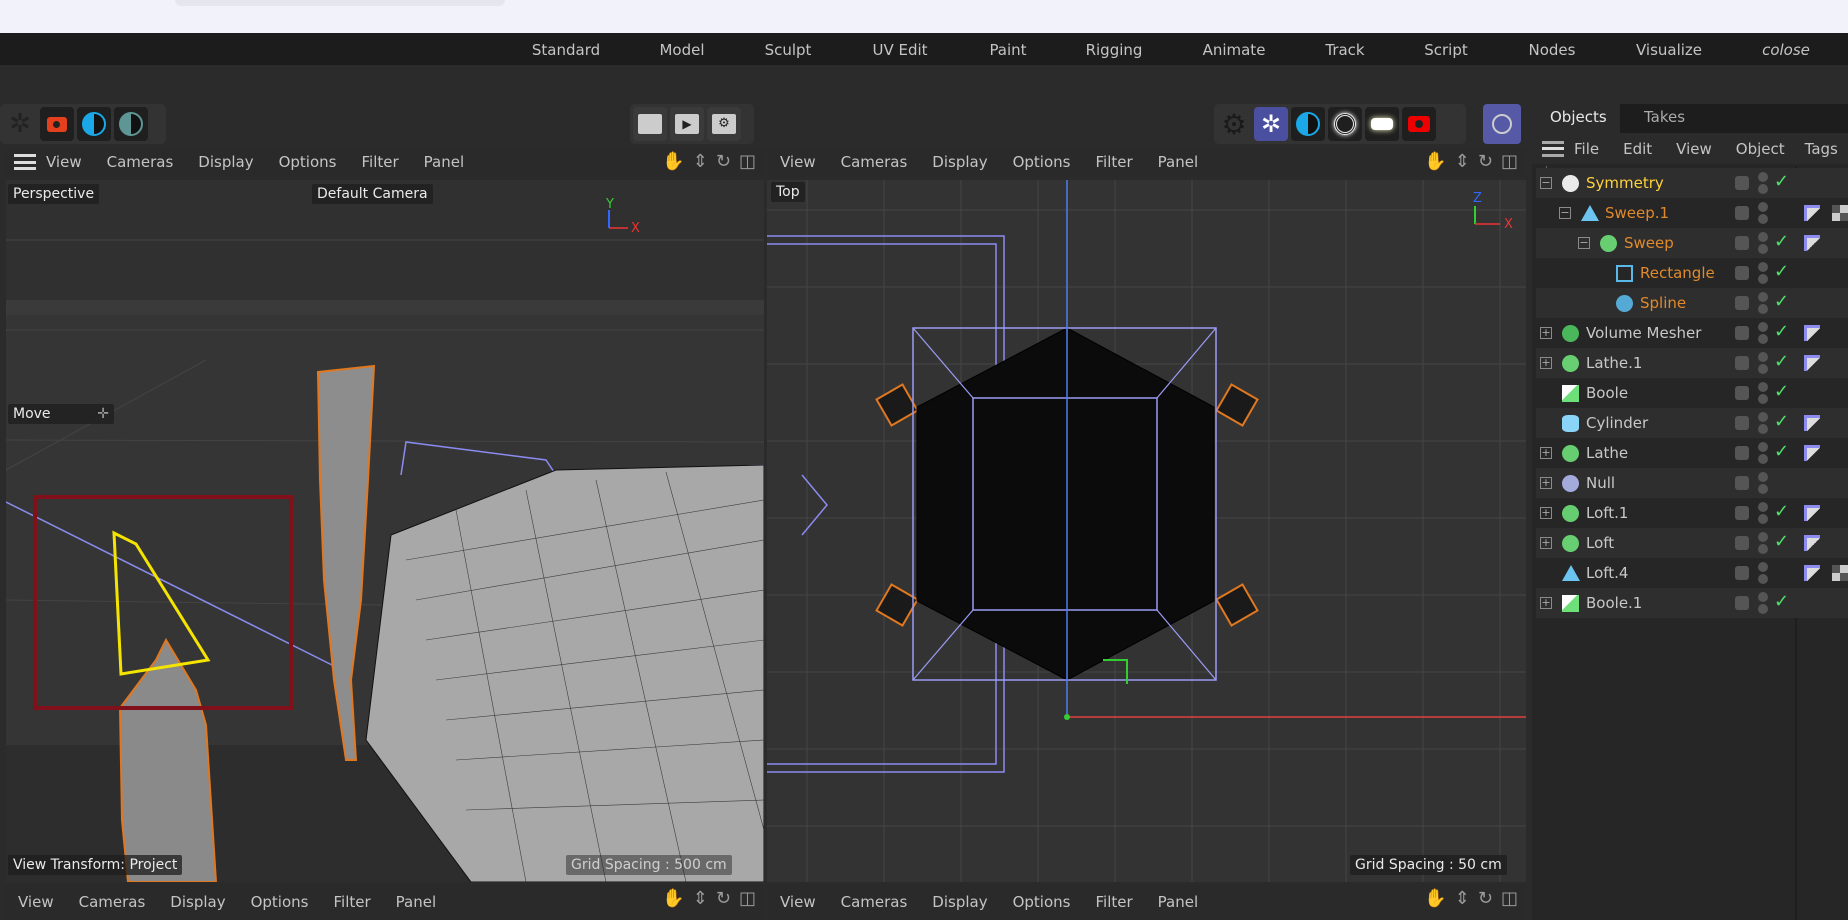  Describe the element at coordinates (1840, 213) in the screenshot. I see `checker-tag-icon` at that location.